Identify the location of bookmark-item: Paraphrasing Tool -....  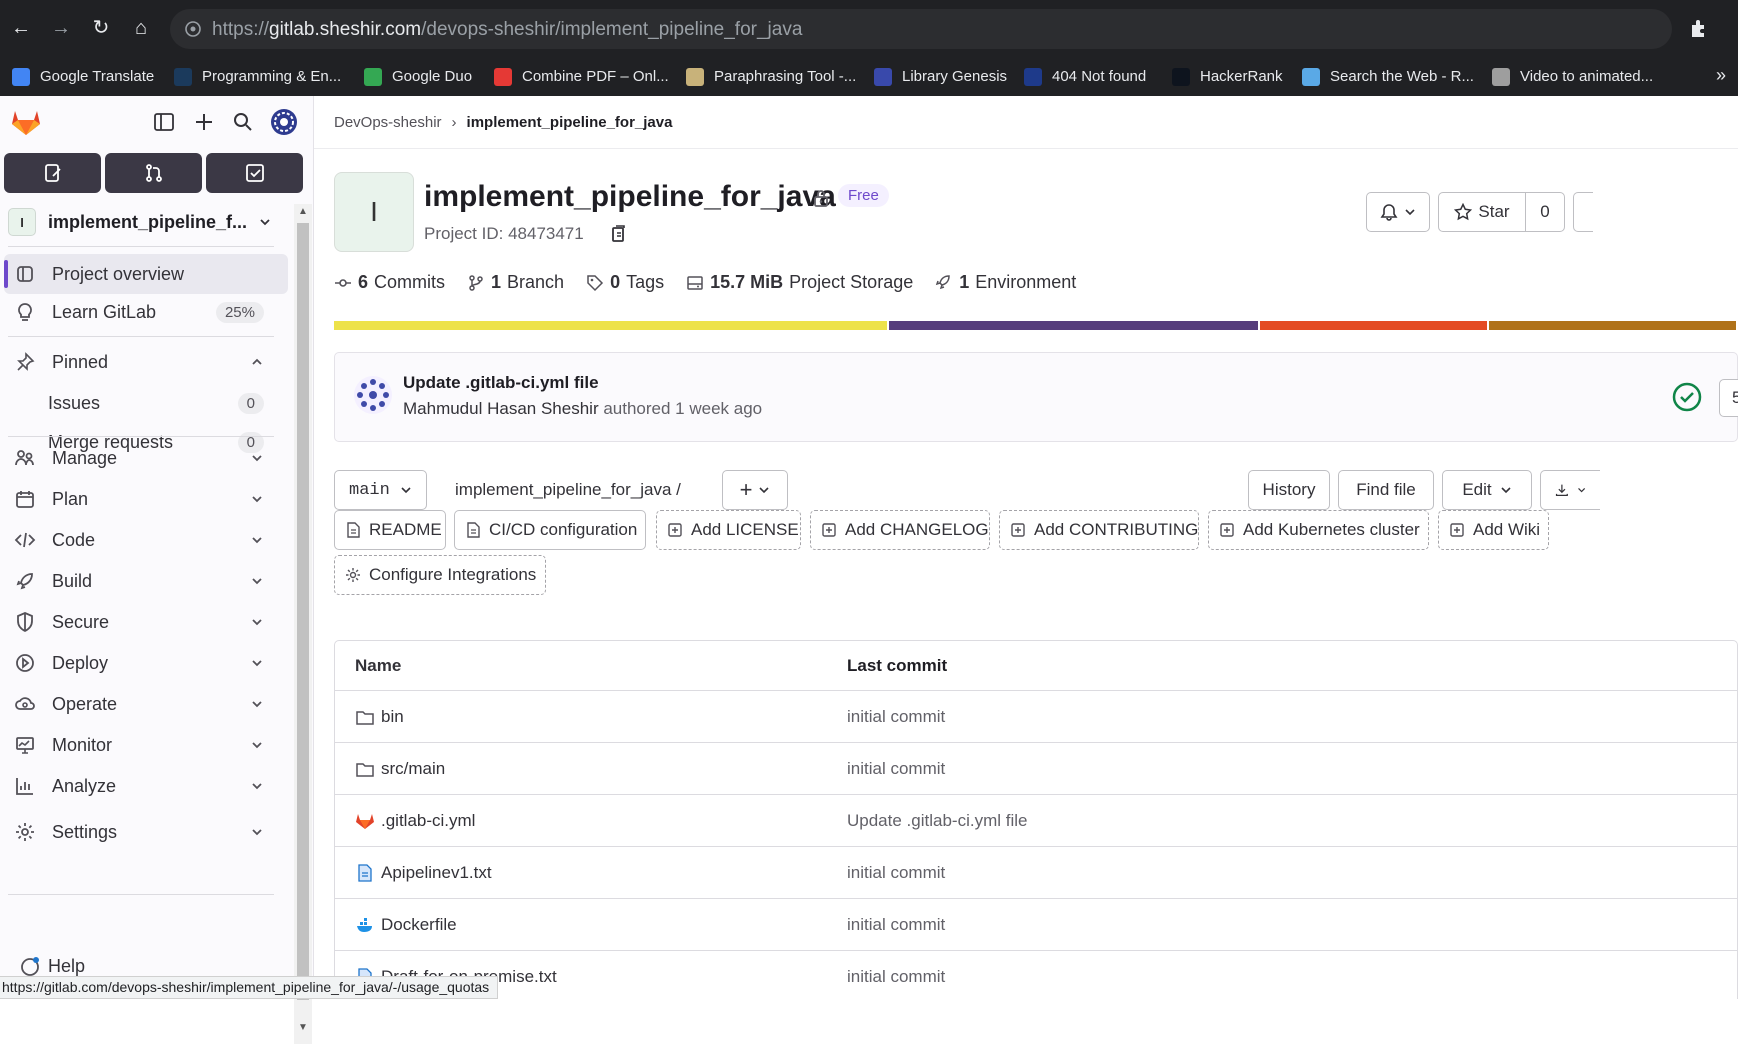
(771, 76).